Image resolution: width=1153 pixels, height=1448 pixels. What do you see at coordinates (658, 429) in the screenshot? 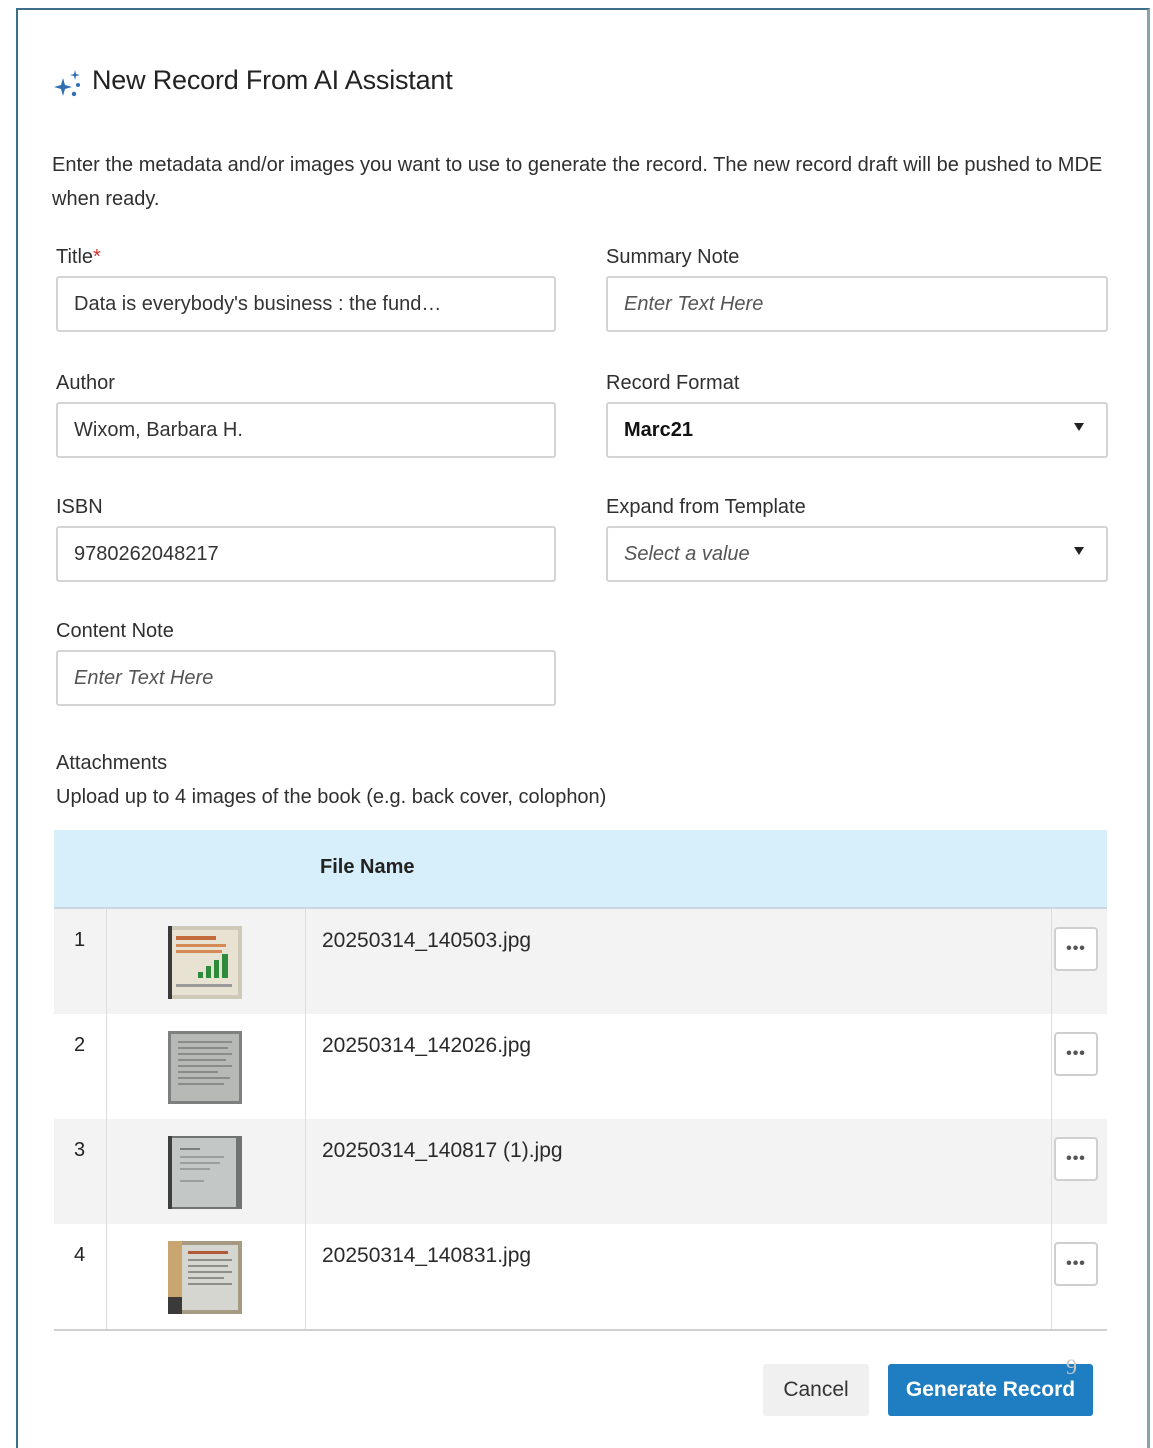
I see `record-format-value: Marc21` at bounding box center [658, 429].